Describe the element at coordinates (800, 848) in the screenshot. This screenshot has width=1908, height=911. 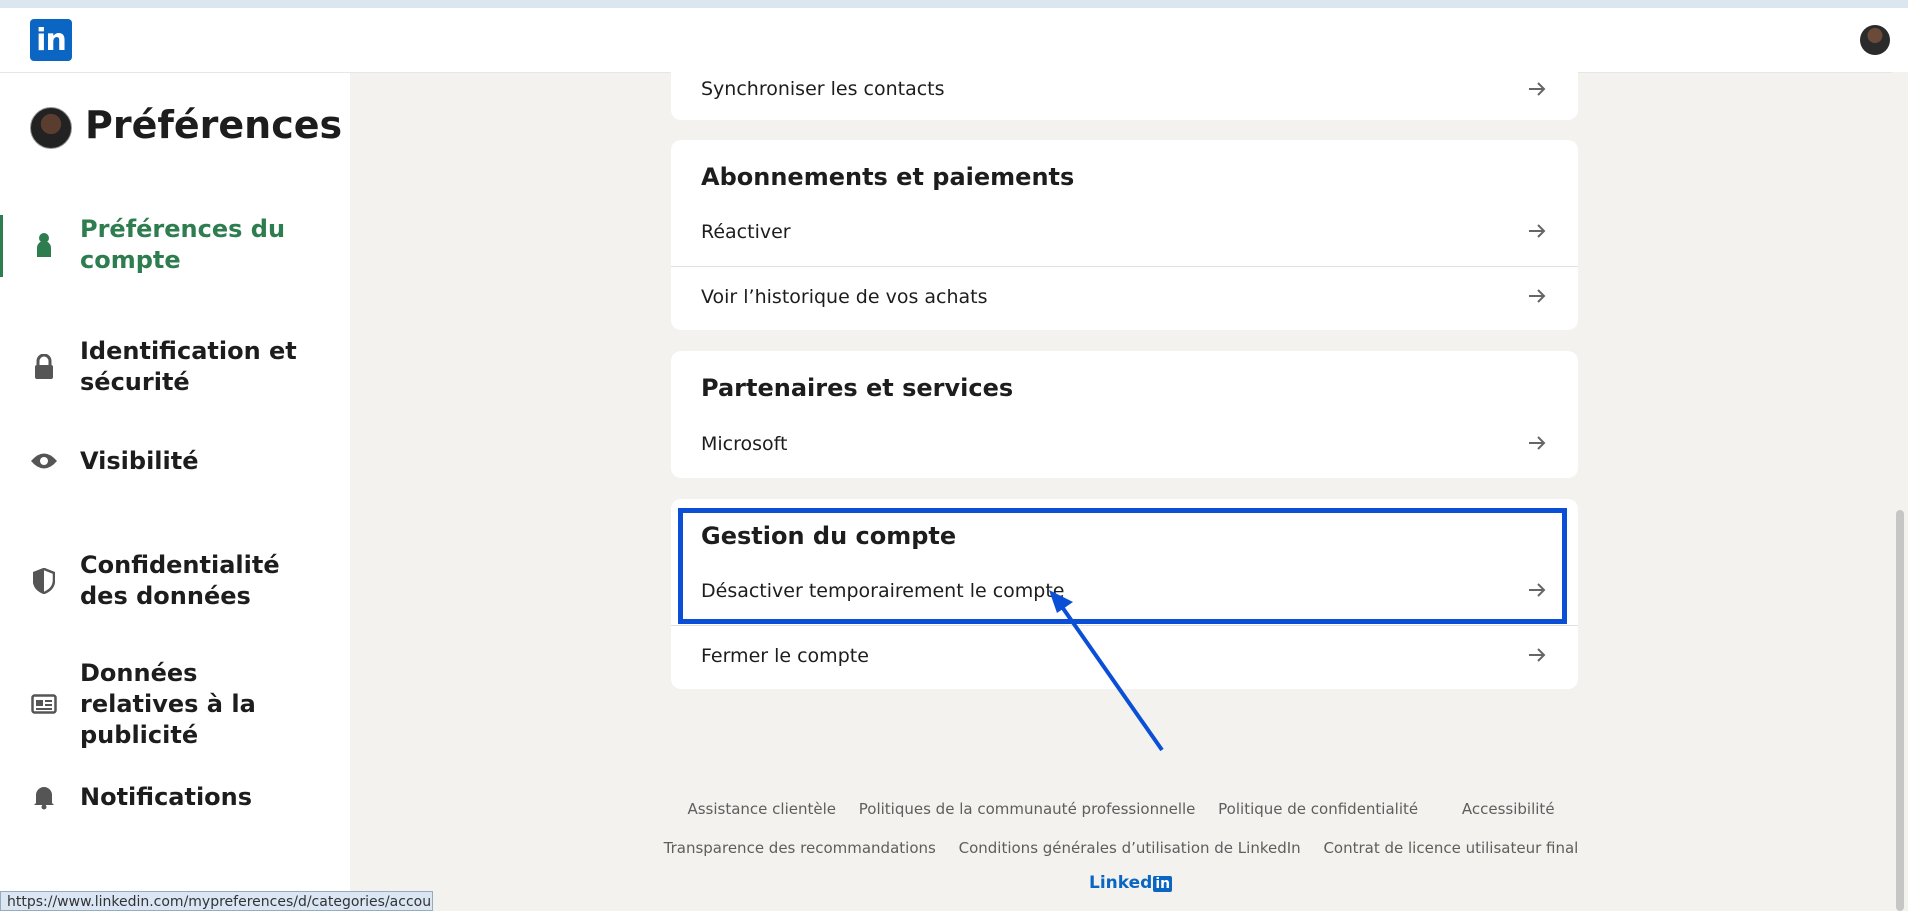
I see `footer-link: Transparence des recommandations` at that location.